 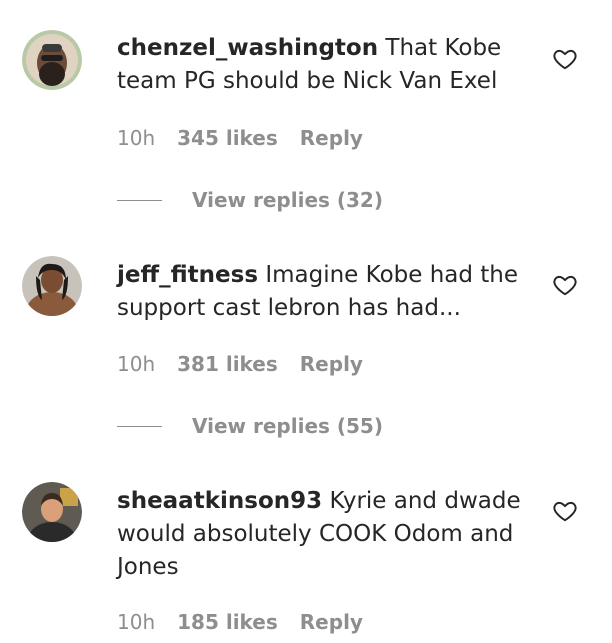 I want to click on comment-meta: 10h 381 likes Reply, so click(x=240, y=364).